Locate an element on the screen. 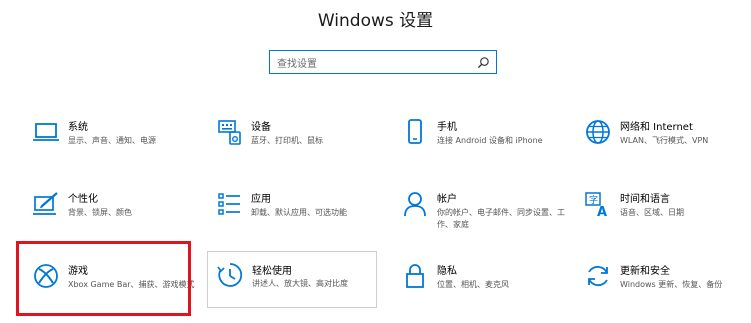 The height and width of the screenshot is (323, 751). tile-label: 轻松使用 is located at coordinates (272, 271).